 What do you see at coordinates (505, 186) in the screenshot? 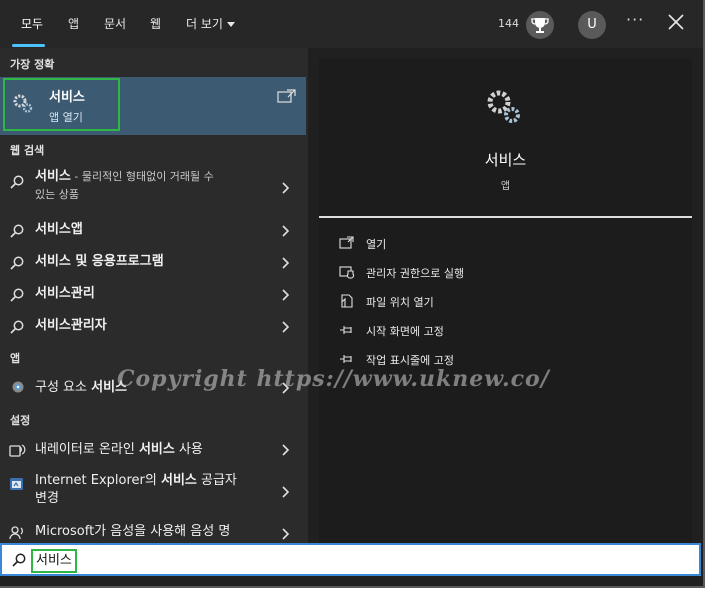
I see `preview-subtitle: 앱` at bounding box center [505, 186].